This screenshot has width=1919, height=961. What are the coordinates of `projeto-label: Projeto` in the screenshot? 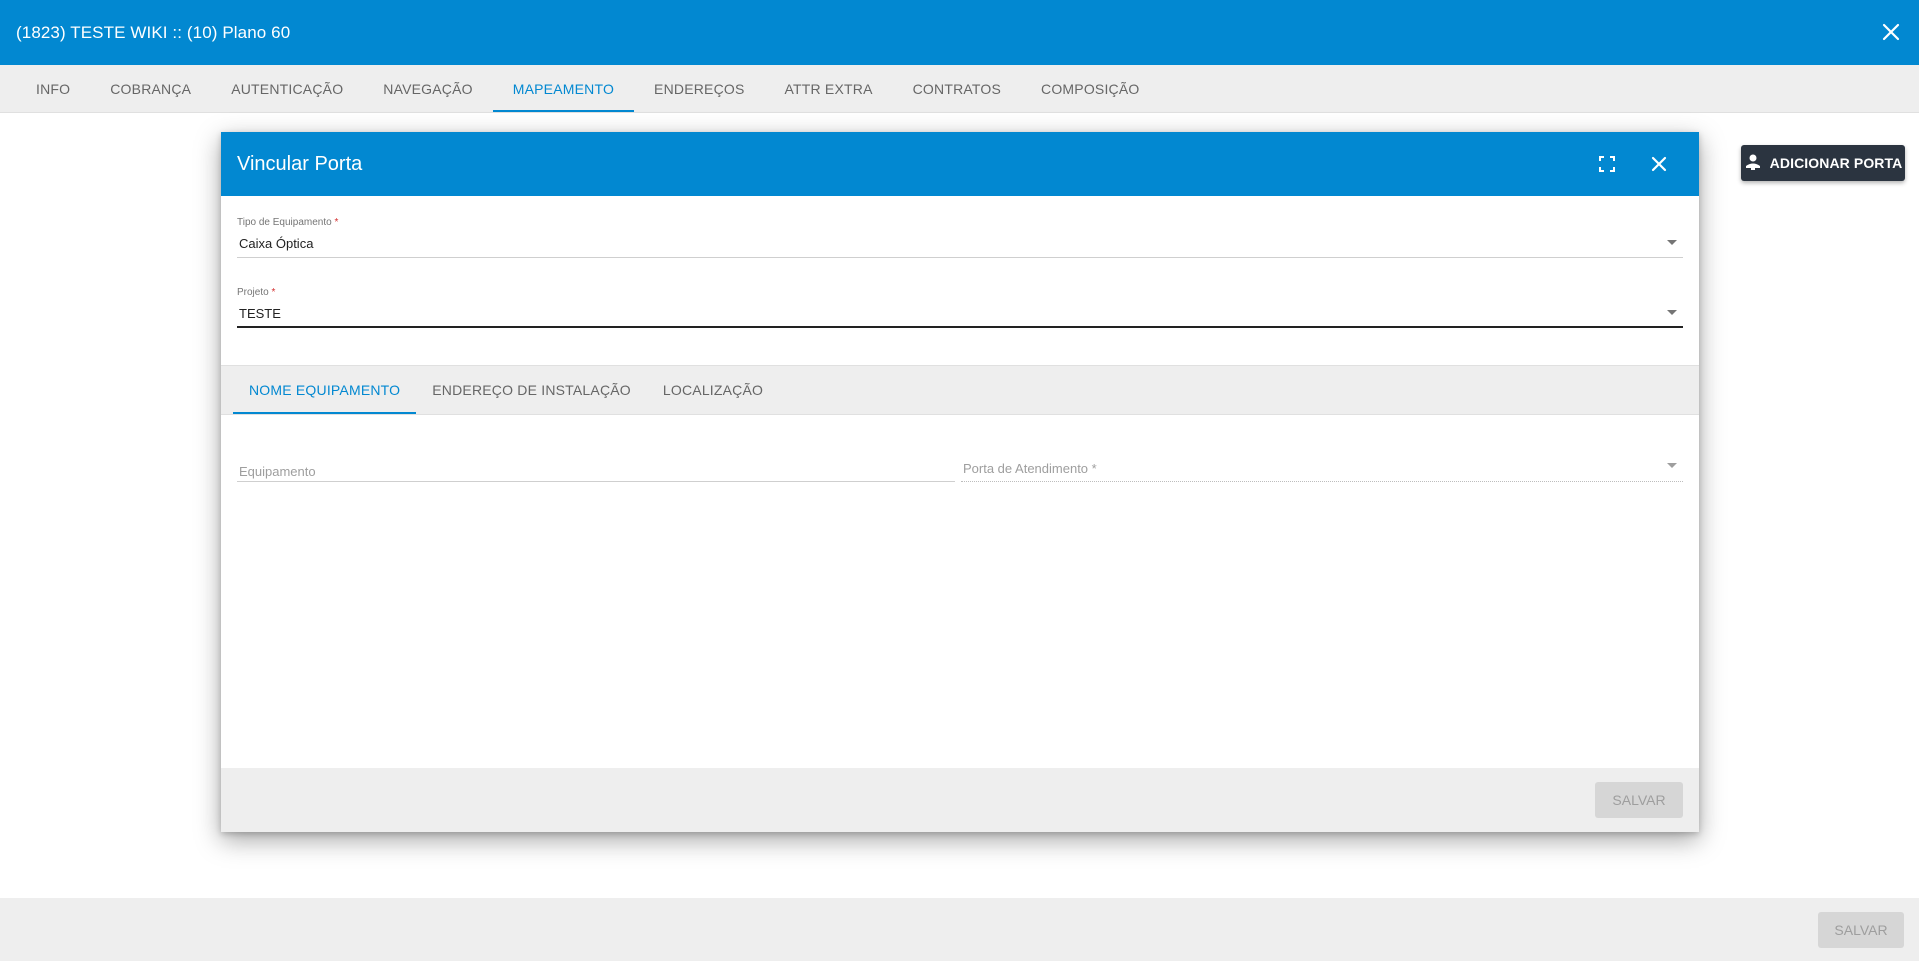 It's located at (253, 292).